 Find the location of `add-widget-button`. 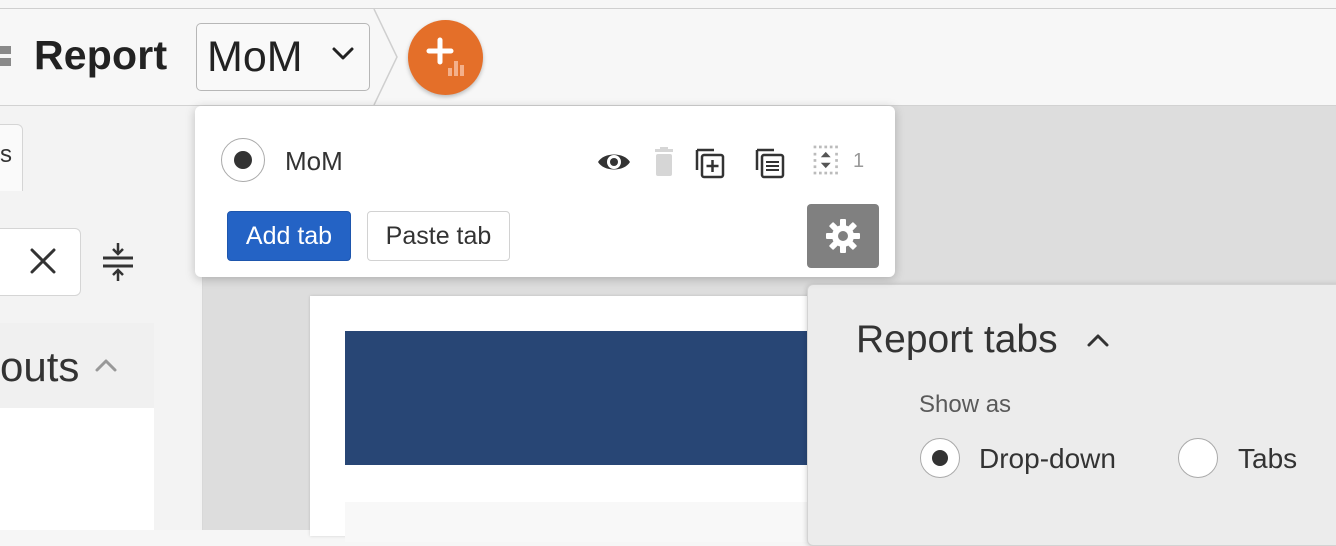

add-widget-button is located at coordinates (445, 57).